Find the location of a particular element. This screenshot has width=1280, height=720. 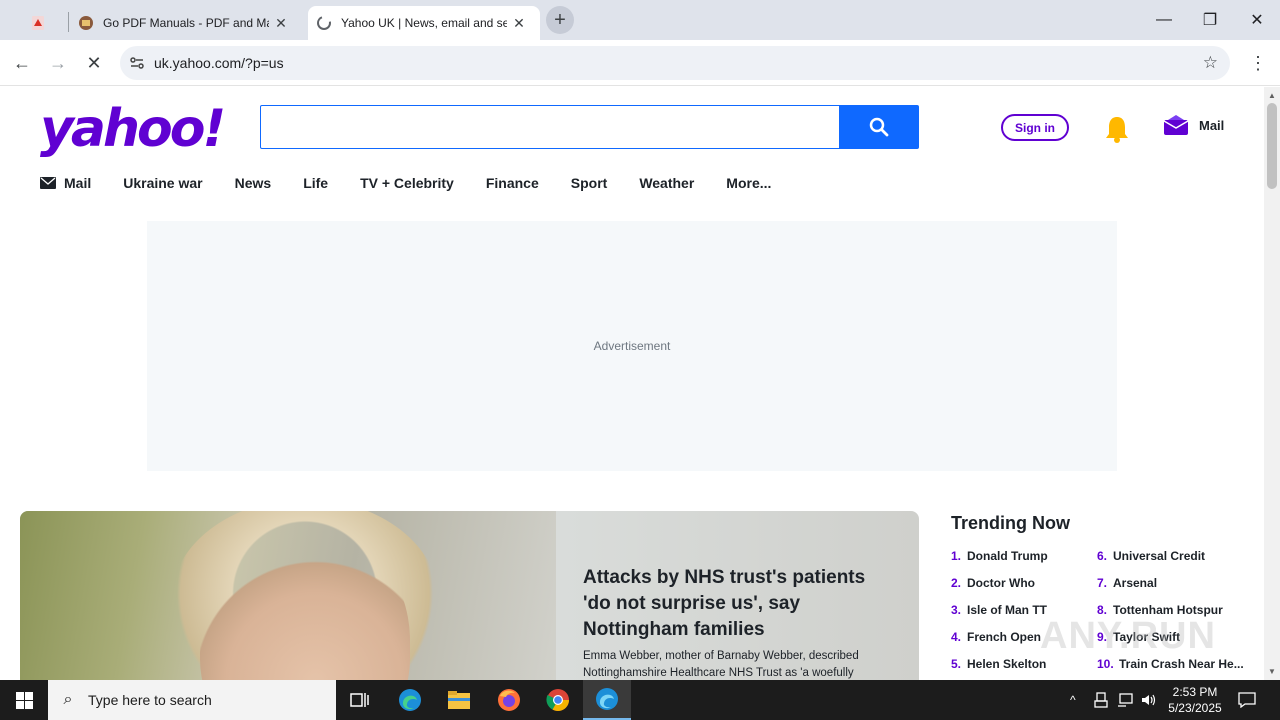

forward-icon: → is located at coordinates (58, 63).